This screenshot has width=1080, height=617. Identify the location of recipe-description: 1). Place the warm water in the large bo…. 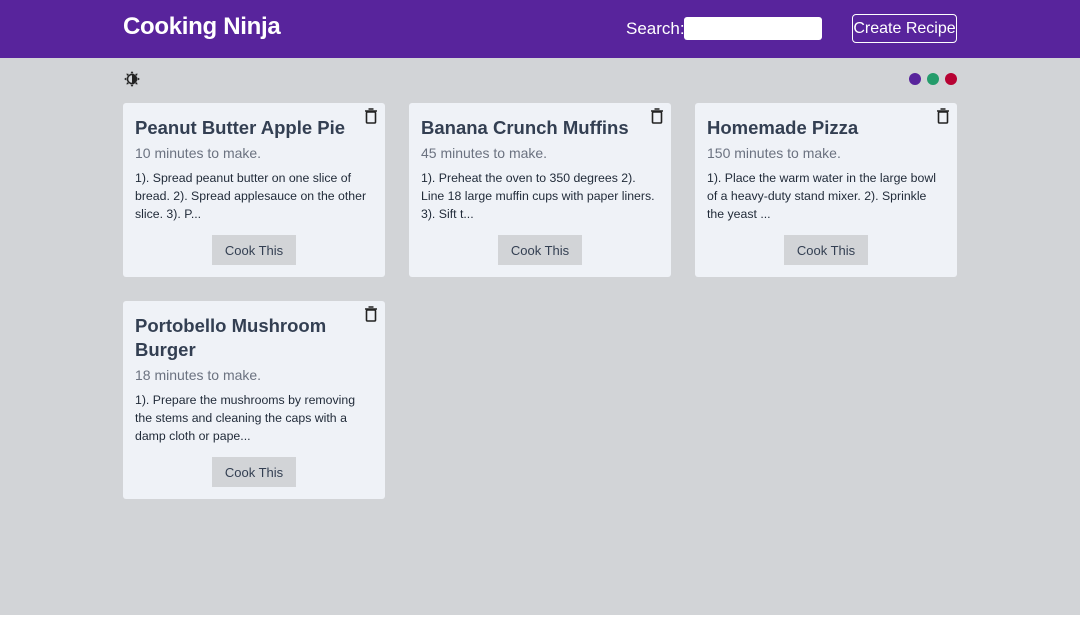
(821, 196).